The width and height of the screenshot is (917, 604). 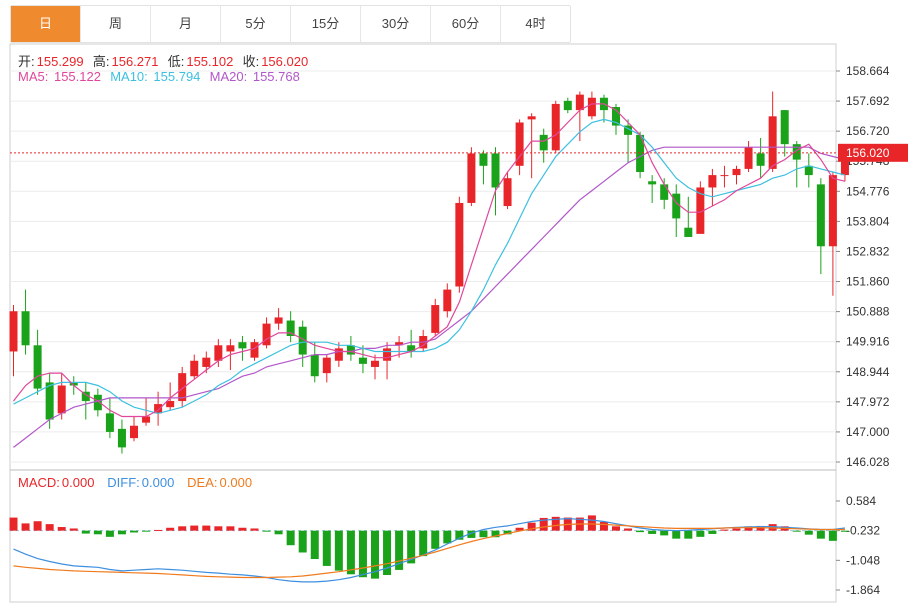 I want to click on macd-y-tick-label: 0.584, so click(x=861, y=501).